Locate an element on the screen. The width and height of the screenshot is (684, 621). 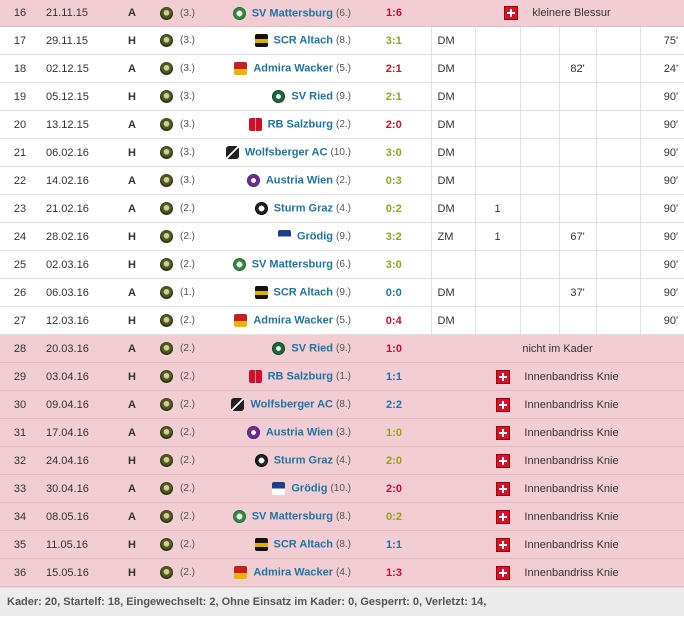
match-result-link: 3:1 is located at coordinates (394, 40).